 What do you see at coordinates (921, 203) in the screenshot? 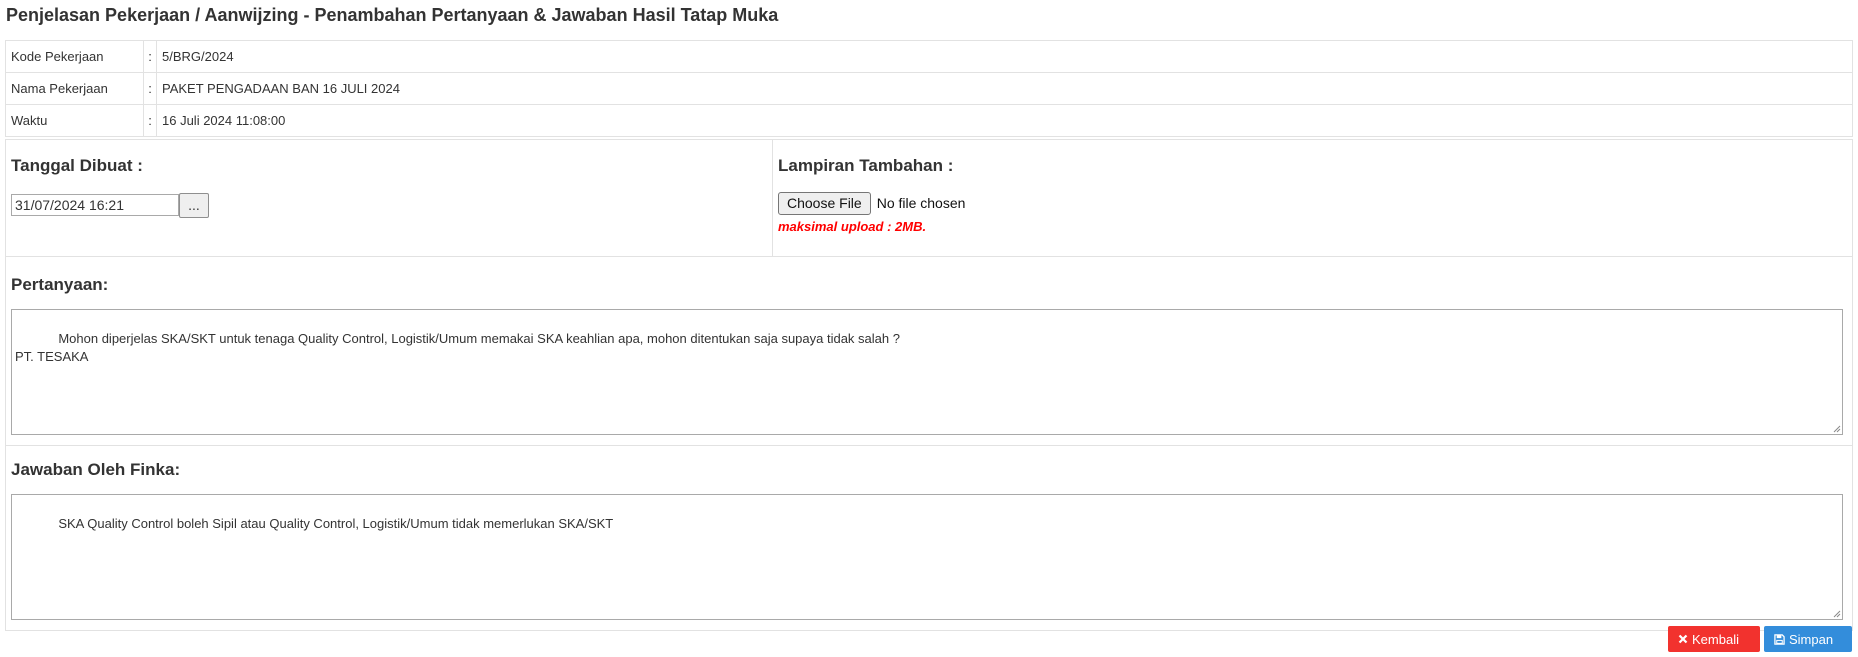
I see `file-status: No file chosen` at bounding box center [921, 203].